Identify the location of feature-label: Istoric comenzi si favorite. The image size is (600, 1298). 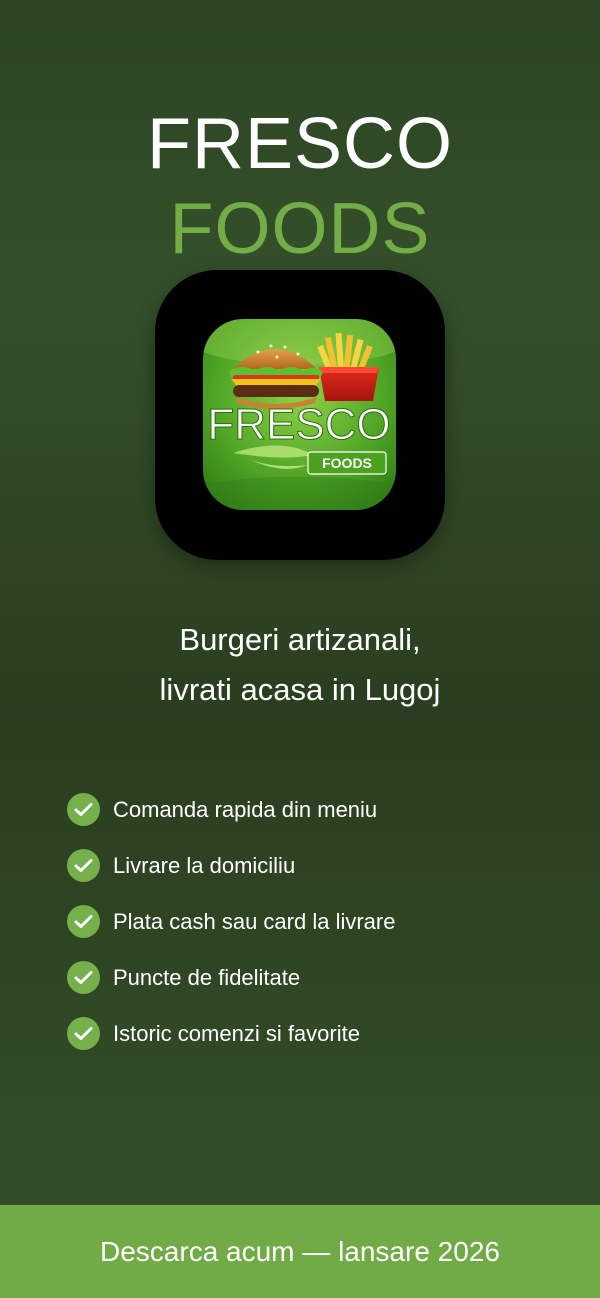
(236, 1033).